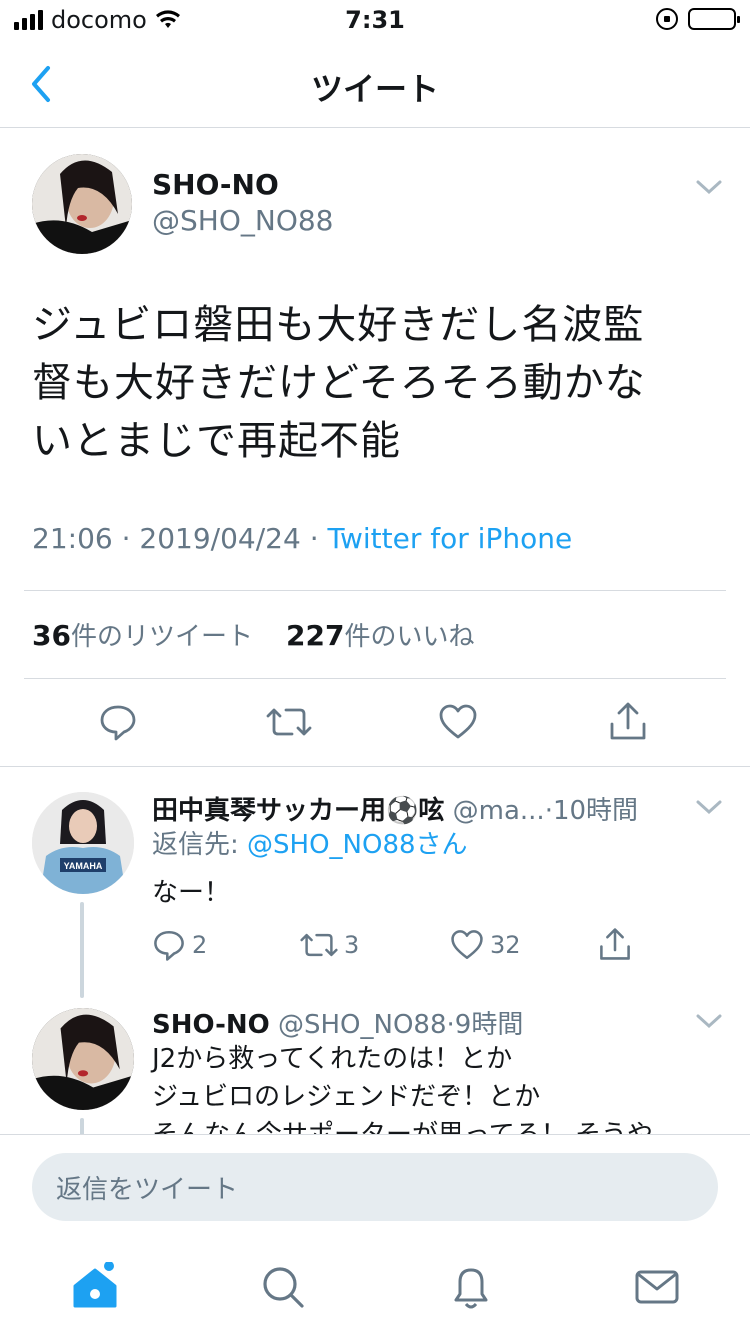  I want to click on tab-messages, so click(657, 1287).